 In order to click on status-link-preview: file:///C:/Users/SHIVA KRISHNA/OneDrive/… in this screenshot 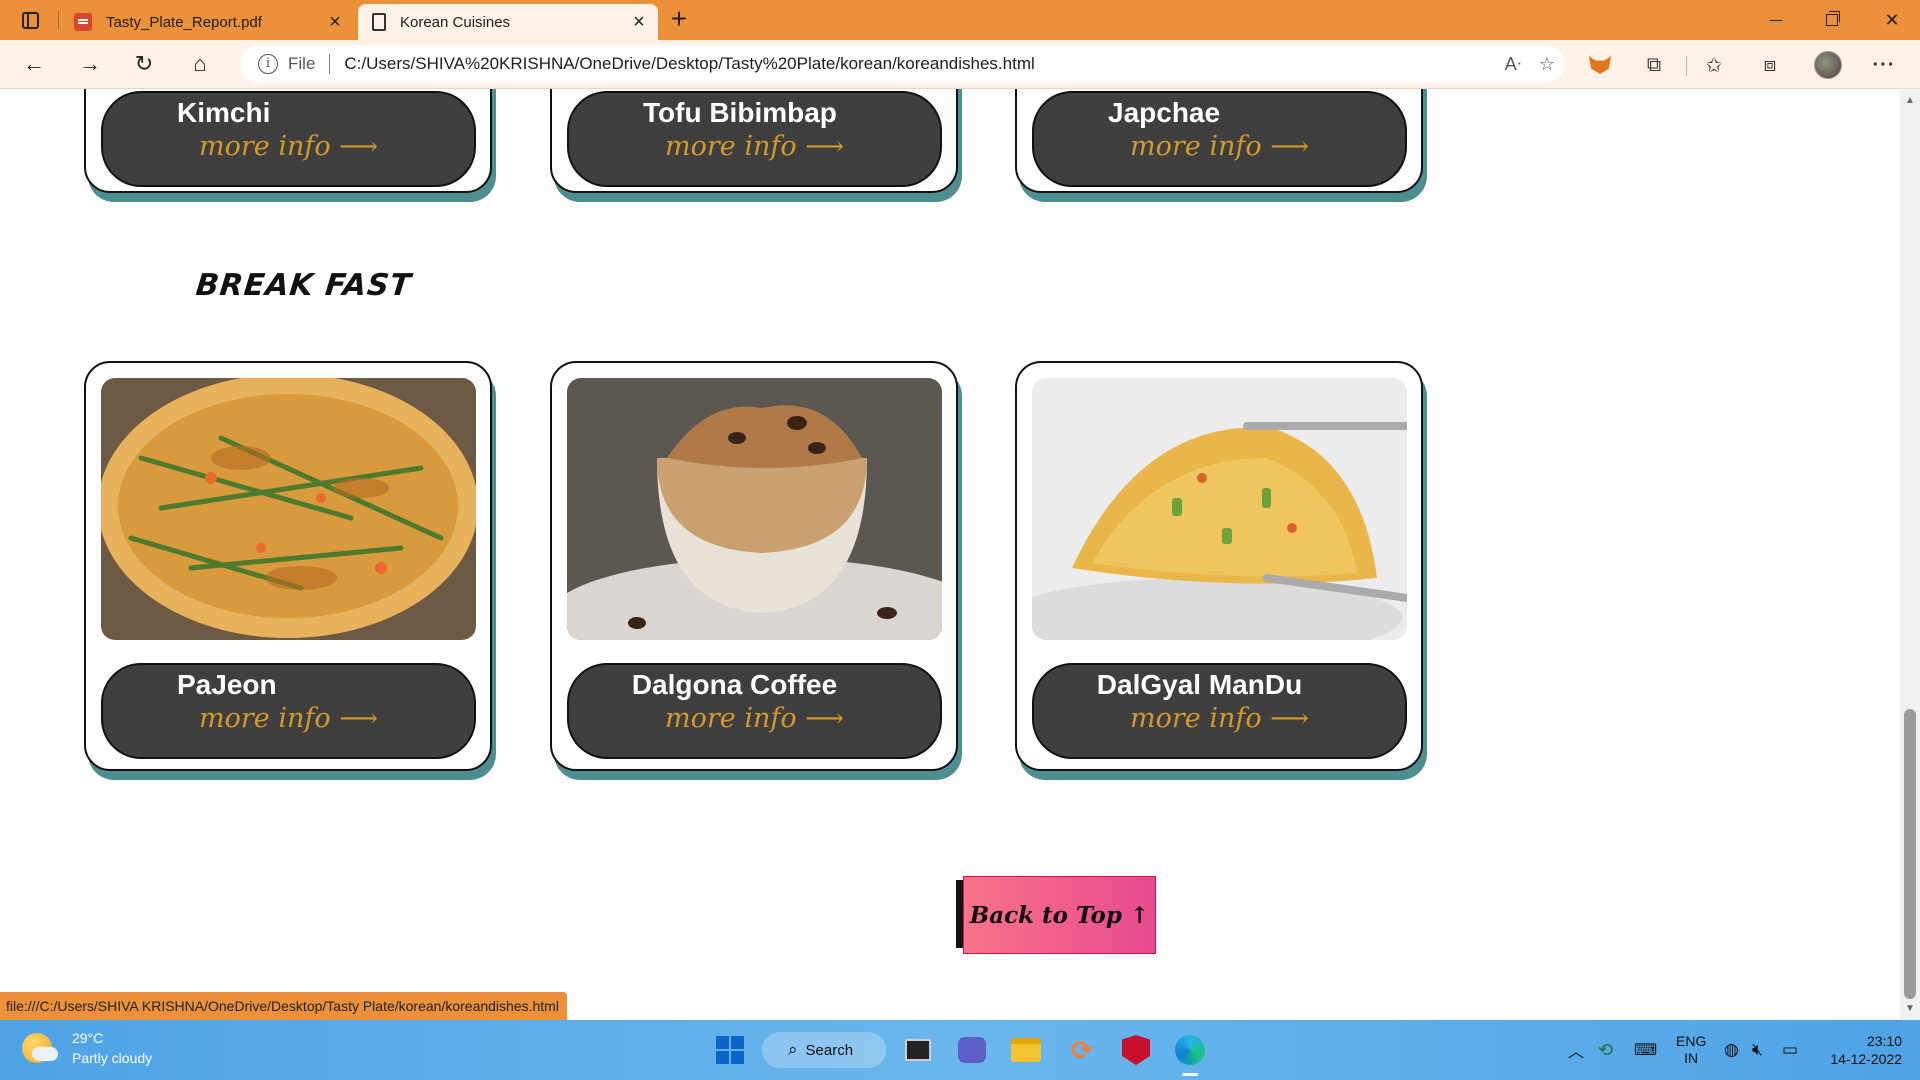, I will do `click(283, 1006)`.